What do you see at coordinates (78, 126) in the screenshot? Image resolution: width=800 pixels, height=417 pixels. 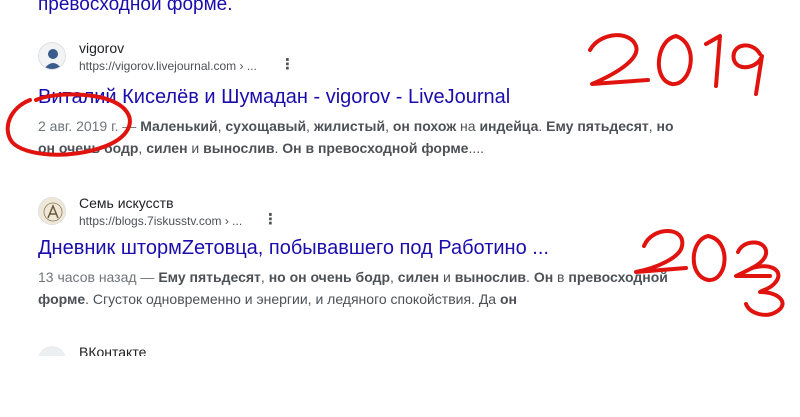 I see `result-date: 2 авг. 2019 г.` at bounding box center [78, 126].